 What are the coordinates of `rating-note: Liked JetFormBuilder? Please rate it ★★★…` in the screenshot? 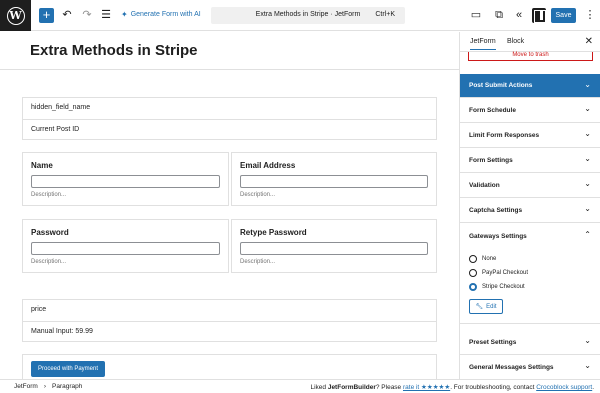 It's located at (452, 387).